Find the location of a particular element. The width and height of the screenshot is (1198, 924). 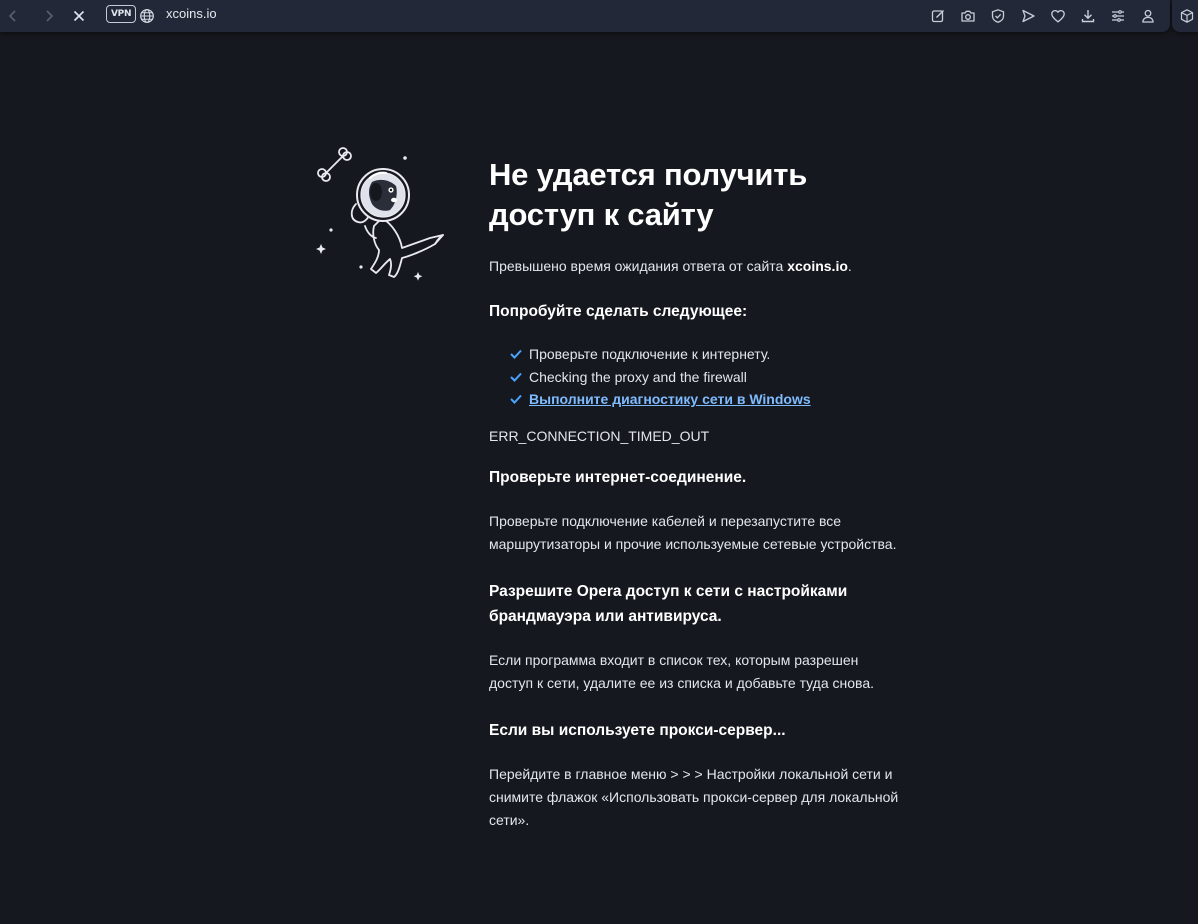

camera-icon is located at coordinates (968, 16).